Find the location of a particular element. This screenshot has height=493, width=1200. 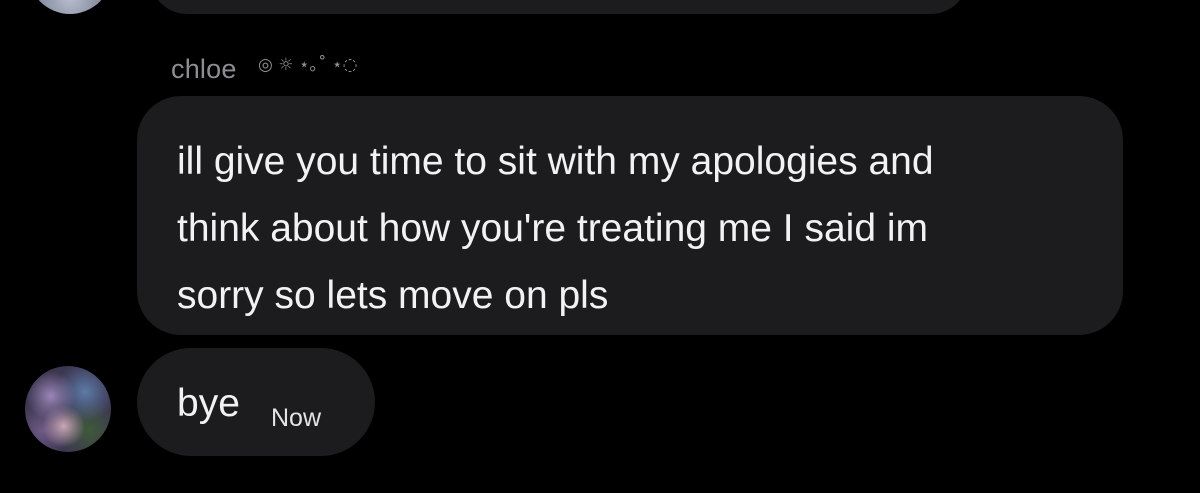

message-timestamp: Now is located at coordinates (296, 418).